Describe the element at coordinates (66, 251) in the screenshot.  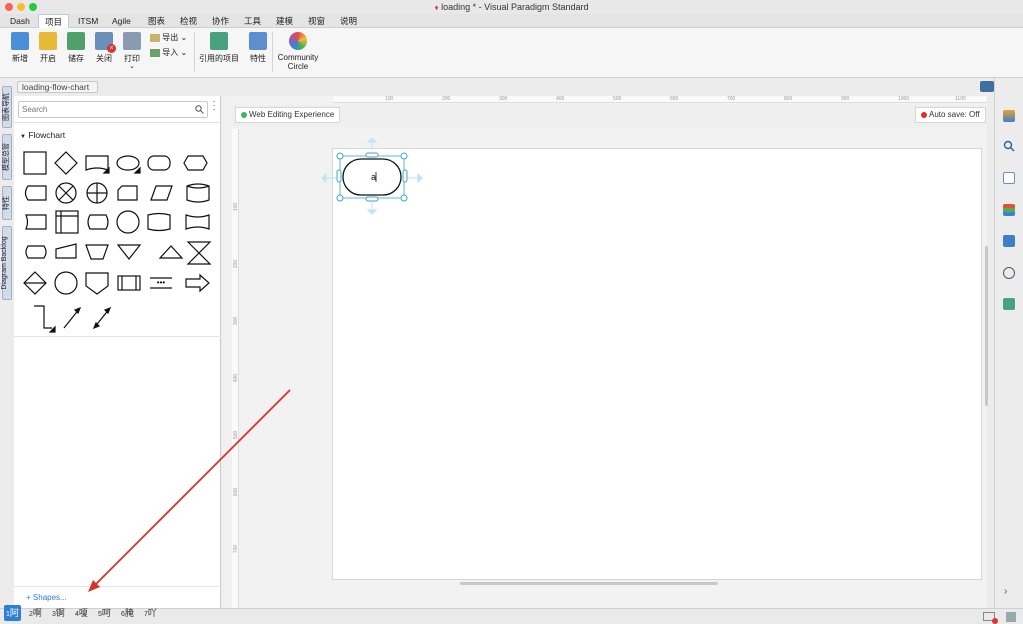
I see `manual-input-shape` at that location.